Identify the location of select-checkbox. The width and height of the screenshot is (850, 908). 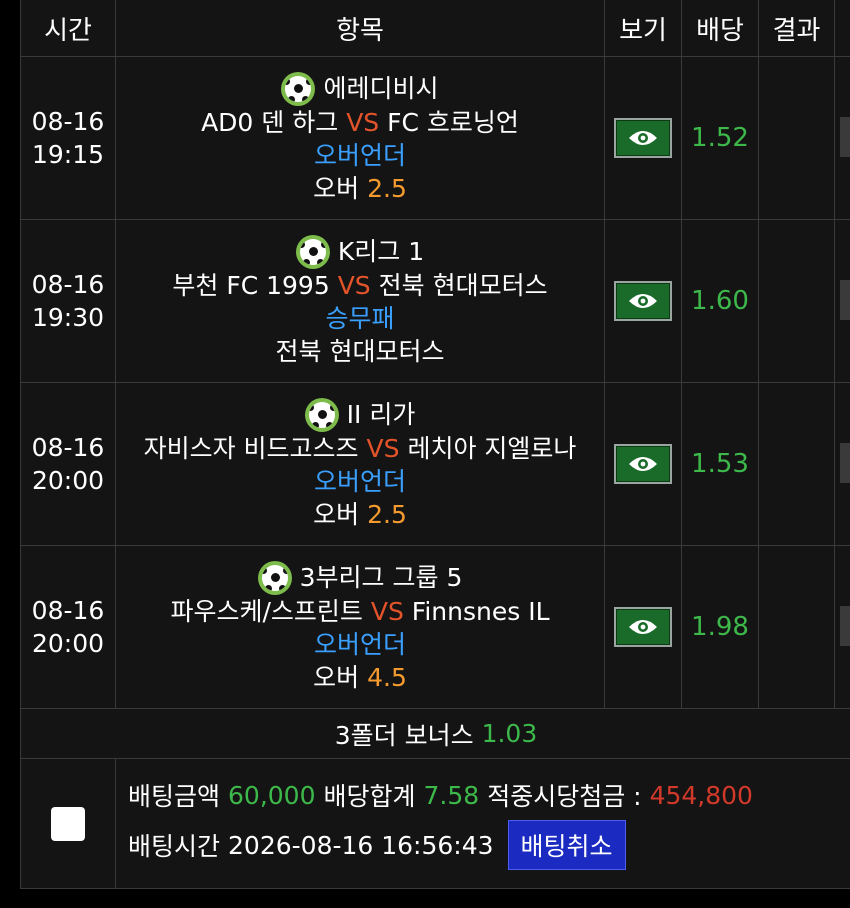
(68, 823).